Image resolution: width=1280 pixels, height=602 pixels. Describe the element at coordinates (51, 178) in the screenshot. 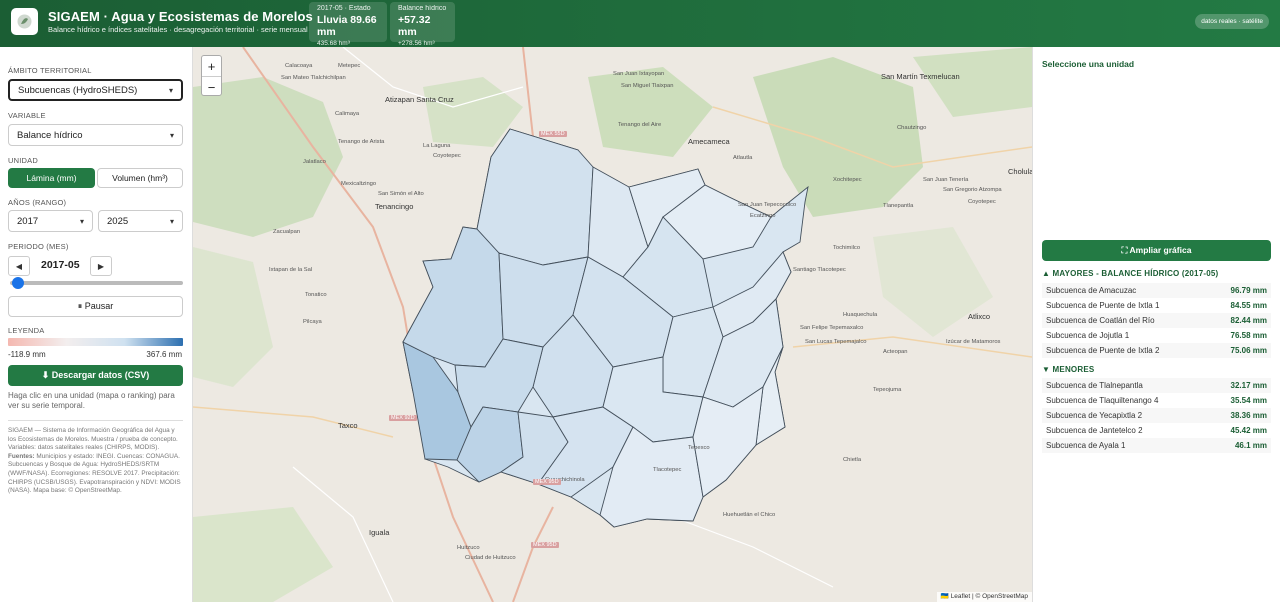

I see `unit-lamina-button: Lámina (mm)` at that location.